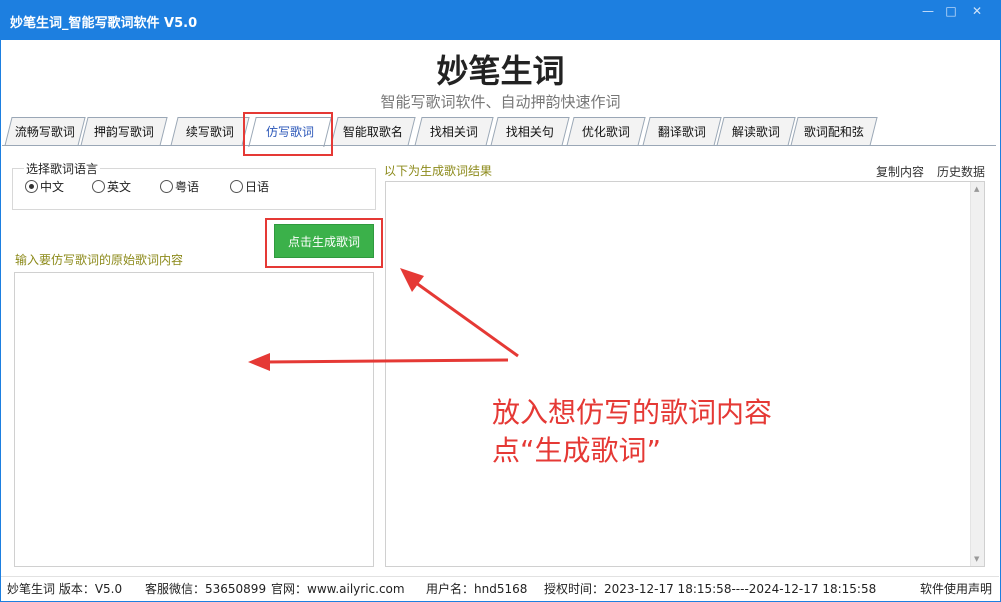 This screenshot has height=602, width=1001. I want to click on status-website: 官网：www.ailyric.com, so click(338, 588).